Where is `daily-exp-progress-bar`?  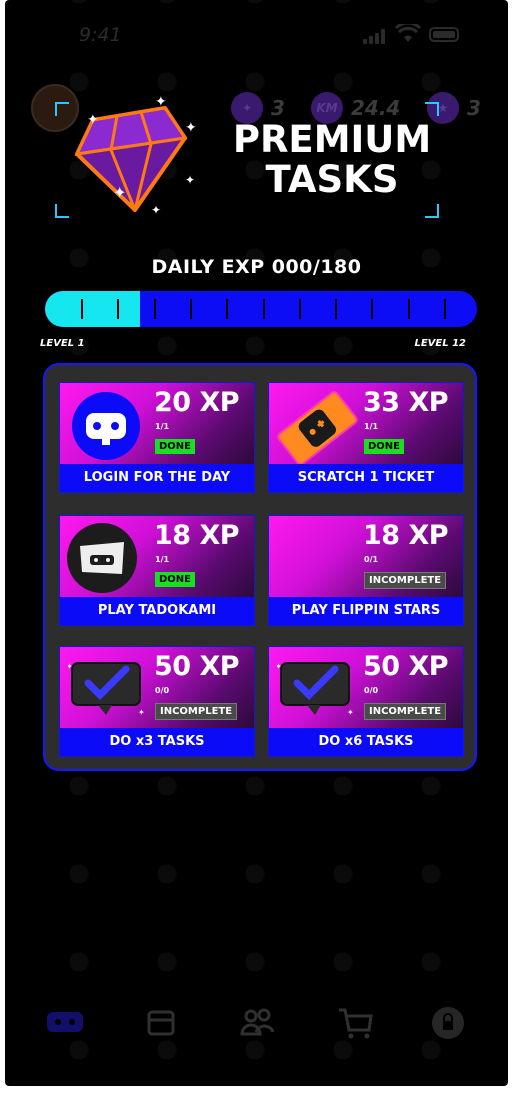
daily-exp-progress-bar is located at coordinates (261, 309).